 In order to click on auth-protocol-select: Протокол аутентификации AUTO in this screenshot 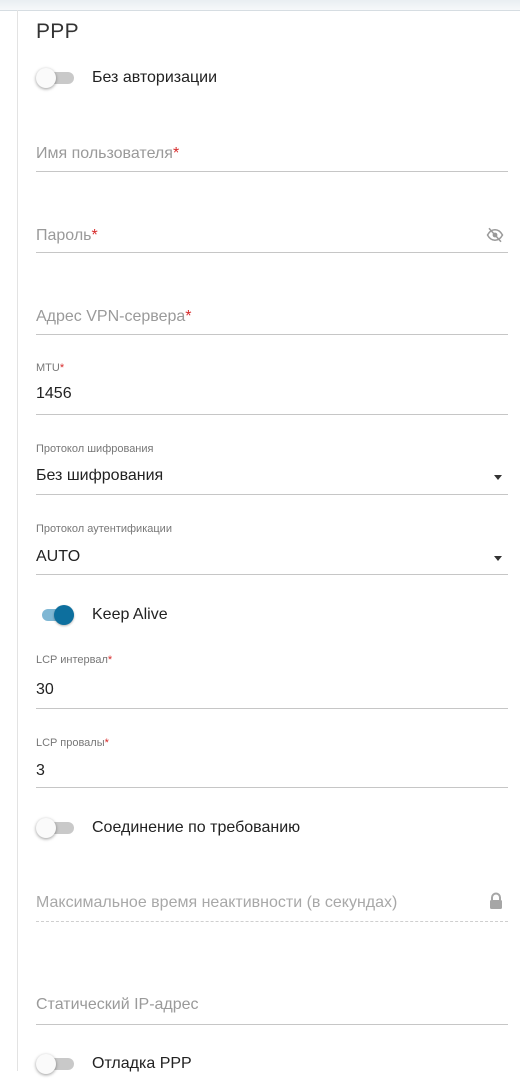, I will do `click(272, 549)`.